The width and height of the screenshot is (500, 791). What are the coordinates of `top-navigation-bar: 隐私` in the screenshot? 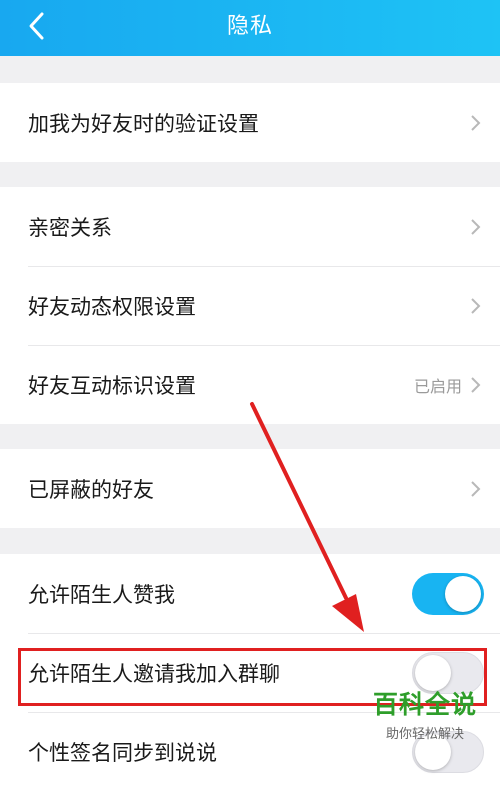 It's located at (250, 28).